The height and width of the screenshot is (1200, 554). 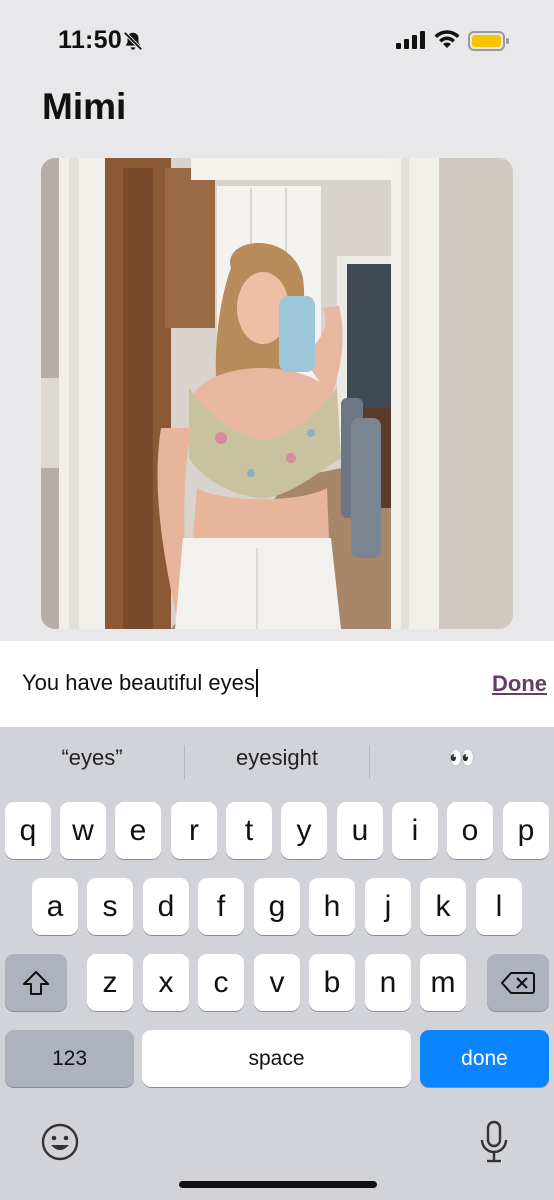 I want to click on key-s: s, so click(x=110, y=906).